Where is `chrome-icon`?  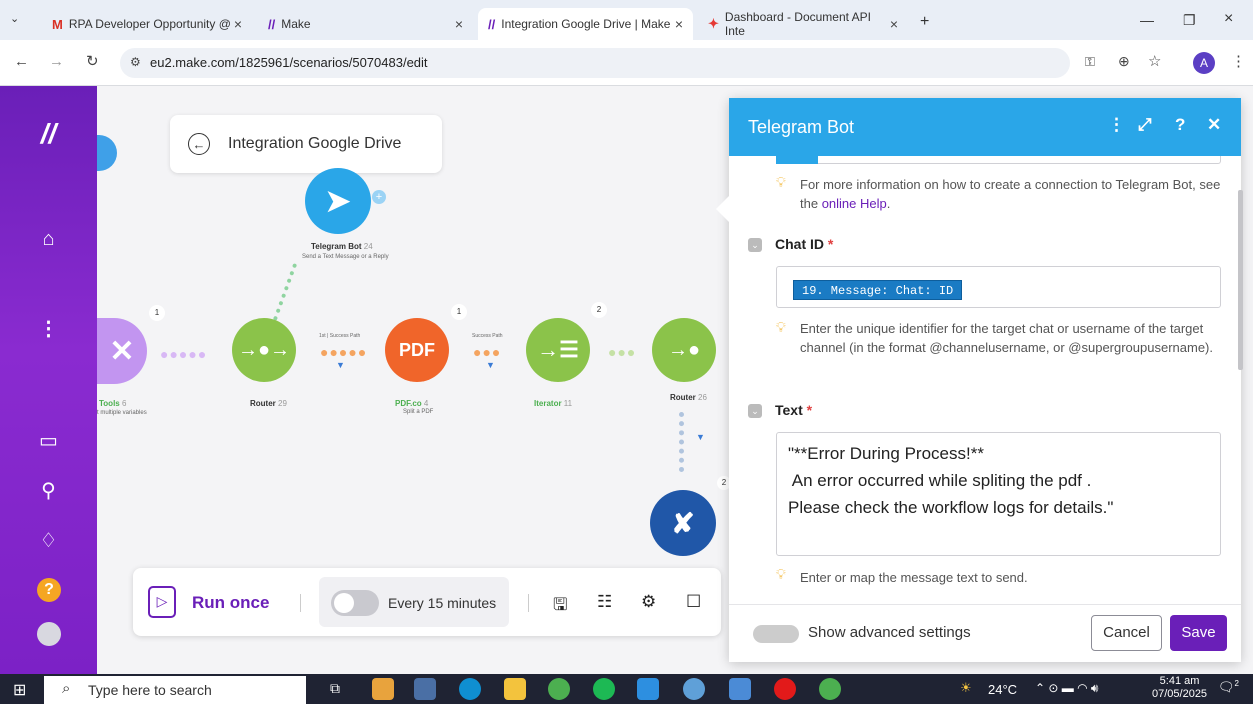
chrome-icon is located at coordinates (559, 689).